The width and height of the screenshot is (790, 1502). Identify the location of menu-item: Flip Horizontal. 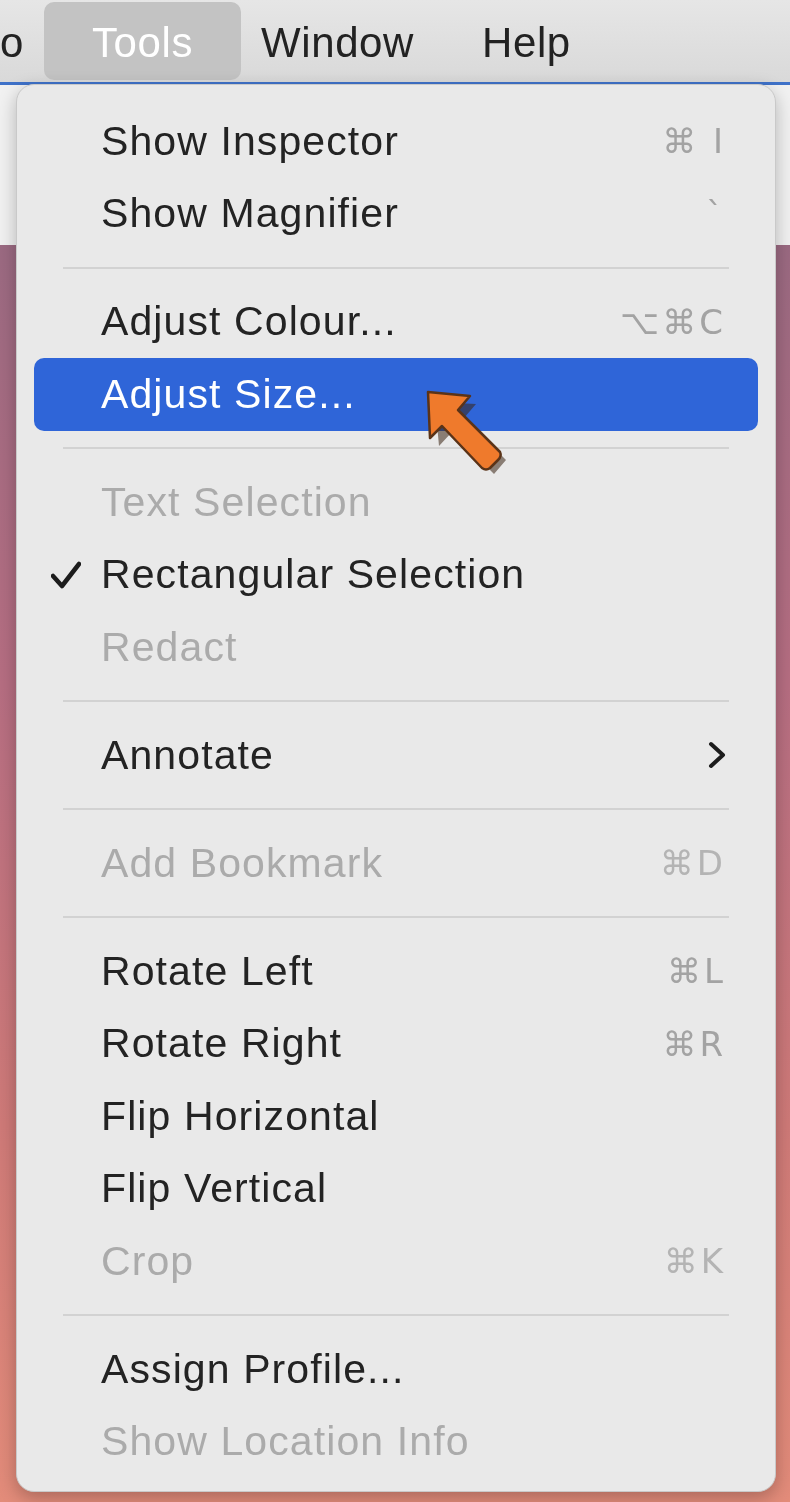
(396, 1116).